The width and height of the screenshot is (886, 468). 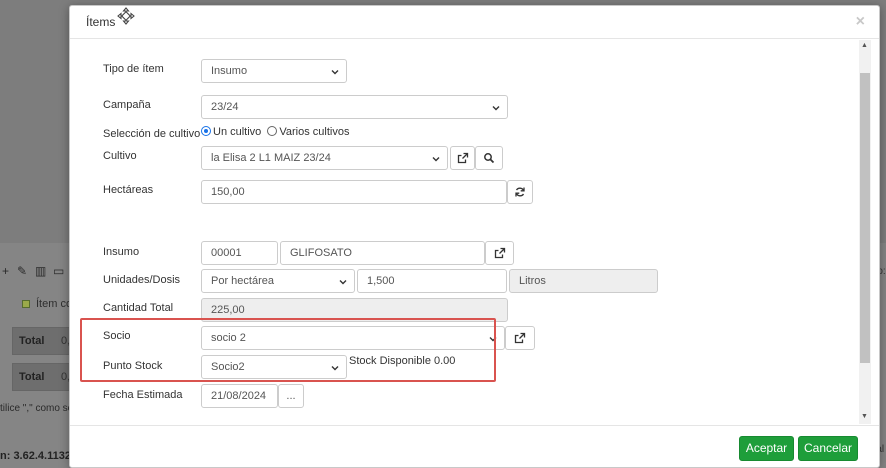 I want to click on trash-icon: ▥, so click(x=41, y=271).